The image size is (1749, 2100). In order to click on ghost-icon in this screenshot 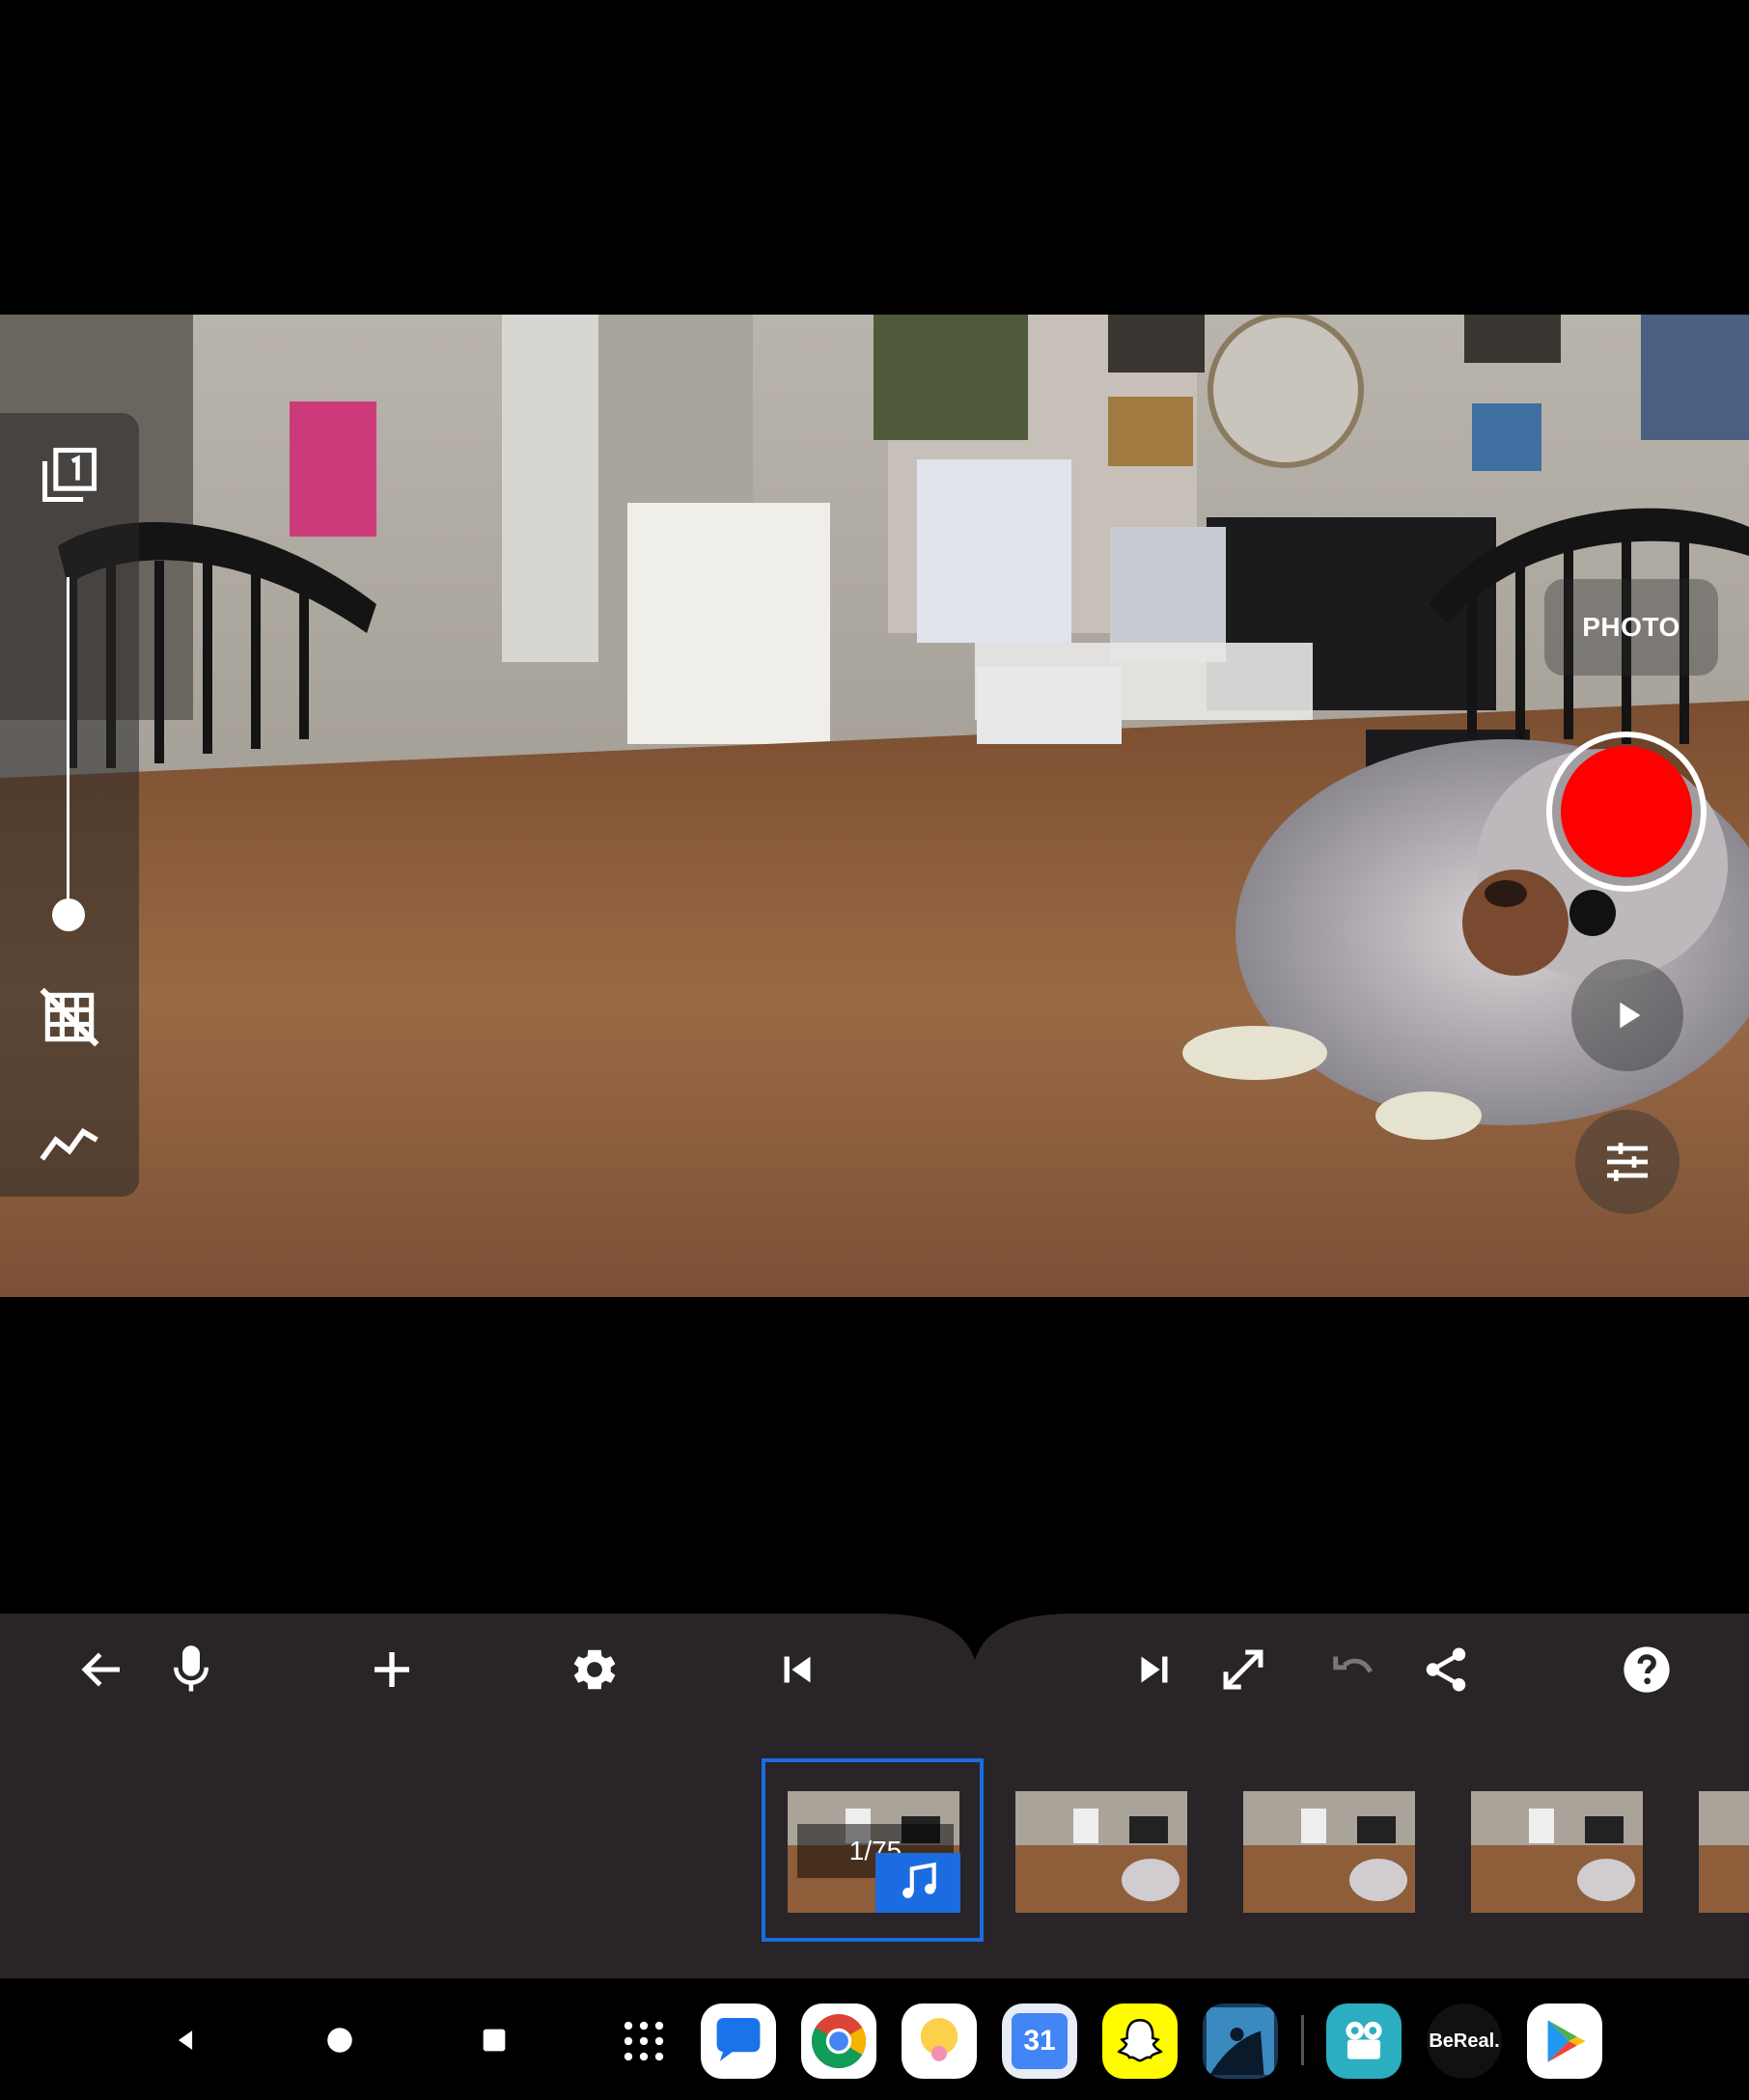, I will do `click(1140, 2040)`.